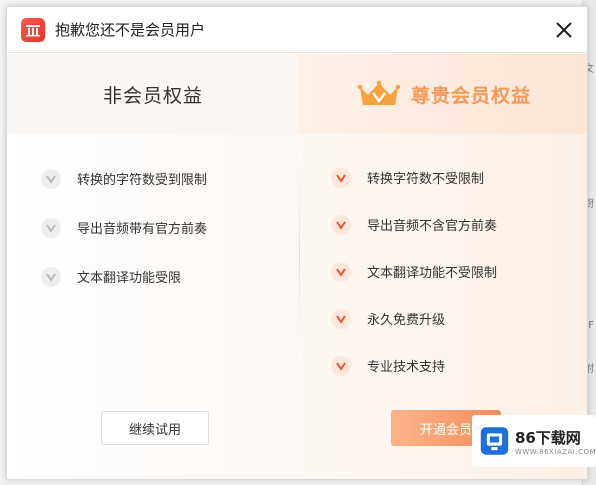  What do you see at coordinates (432, 273) in the screenshot?
I see `benefit-text: 文本翻译功能不受限制` at bounding box center [432, 273].